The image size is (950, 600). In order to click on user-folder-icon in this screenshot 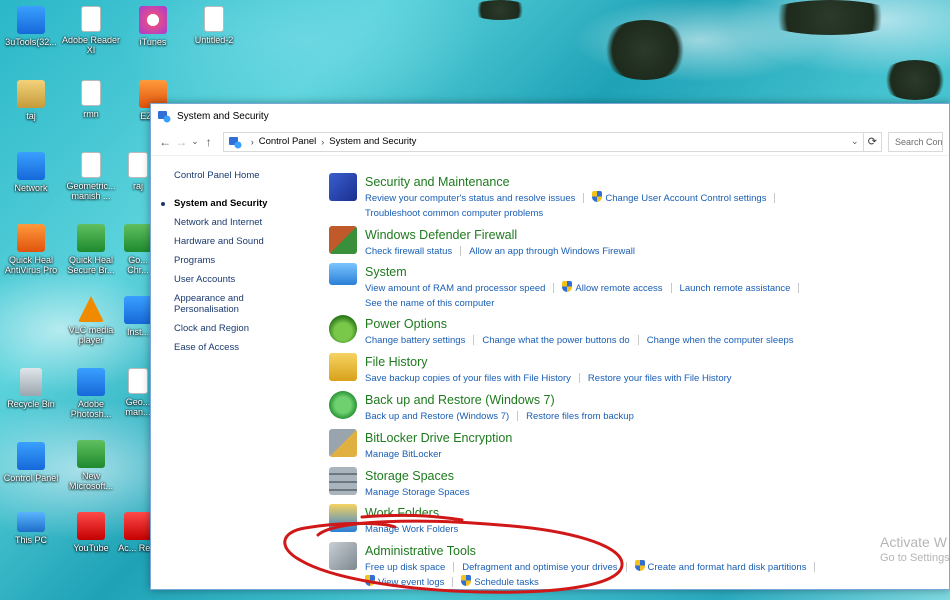, I will do `click(31, 94)`.